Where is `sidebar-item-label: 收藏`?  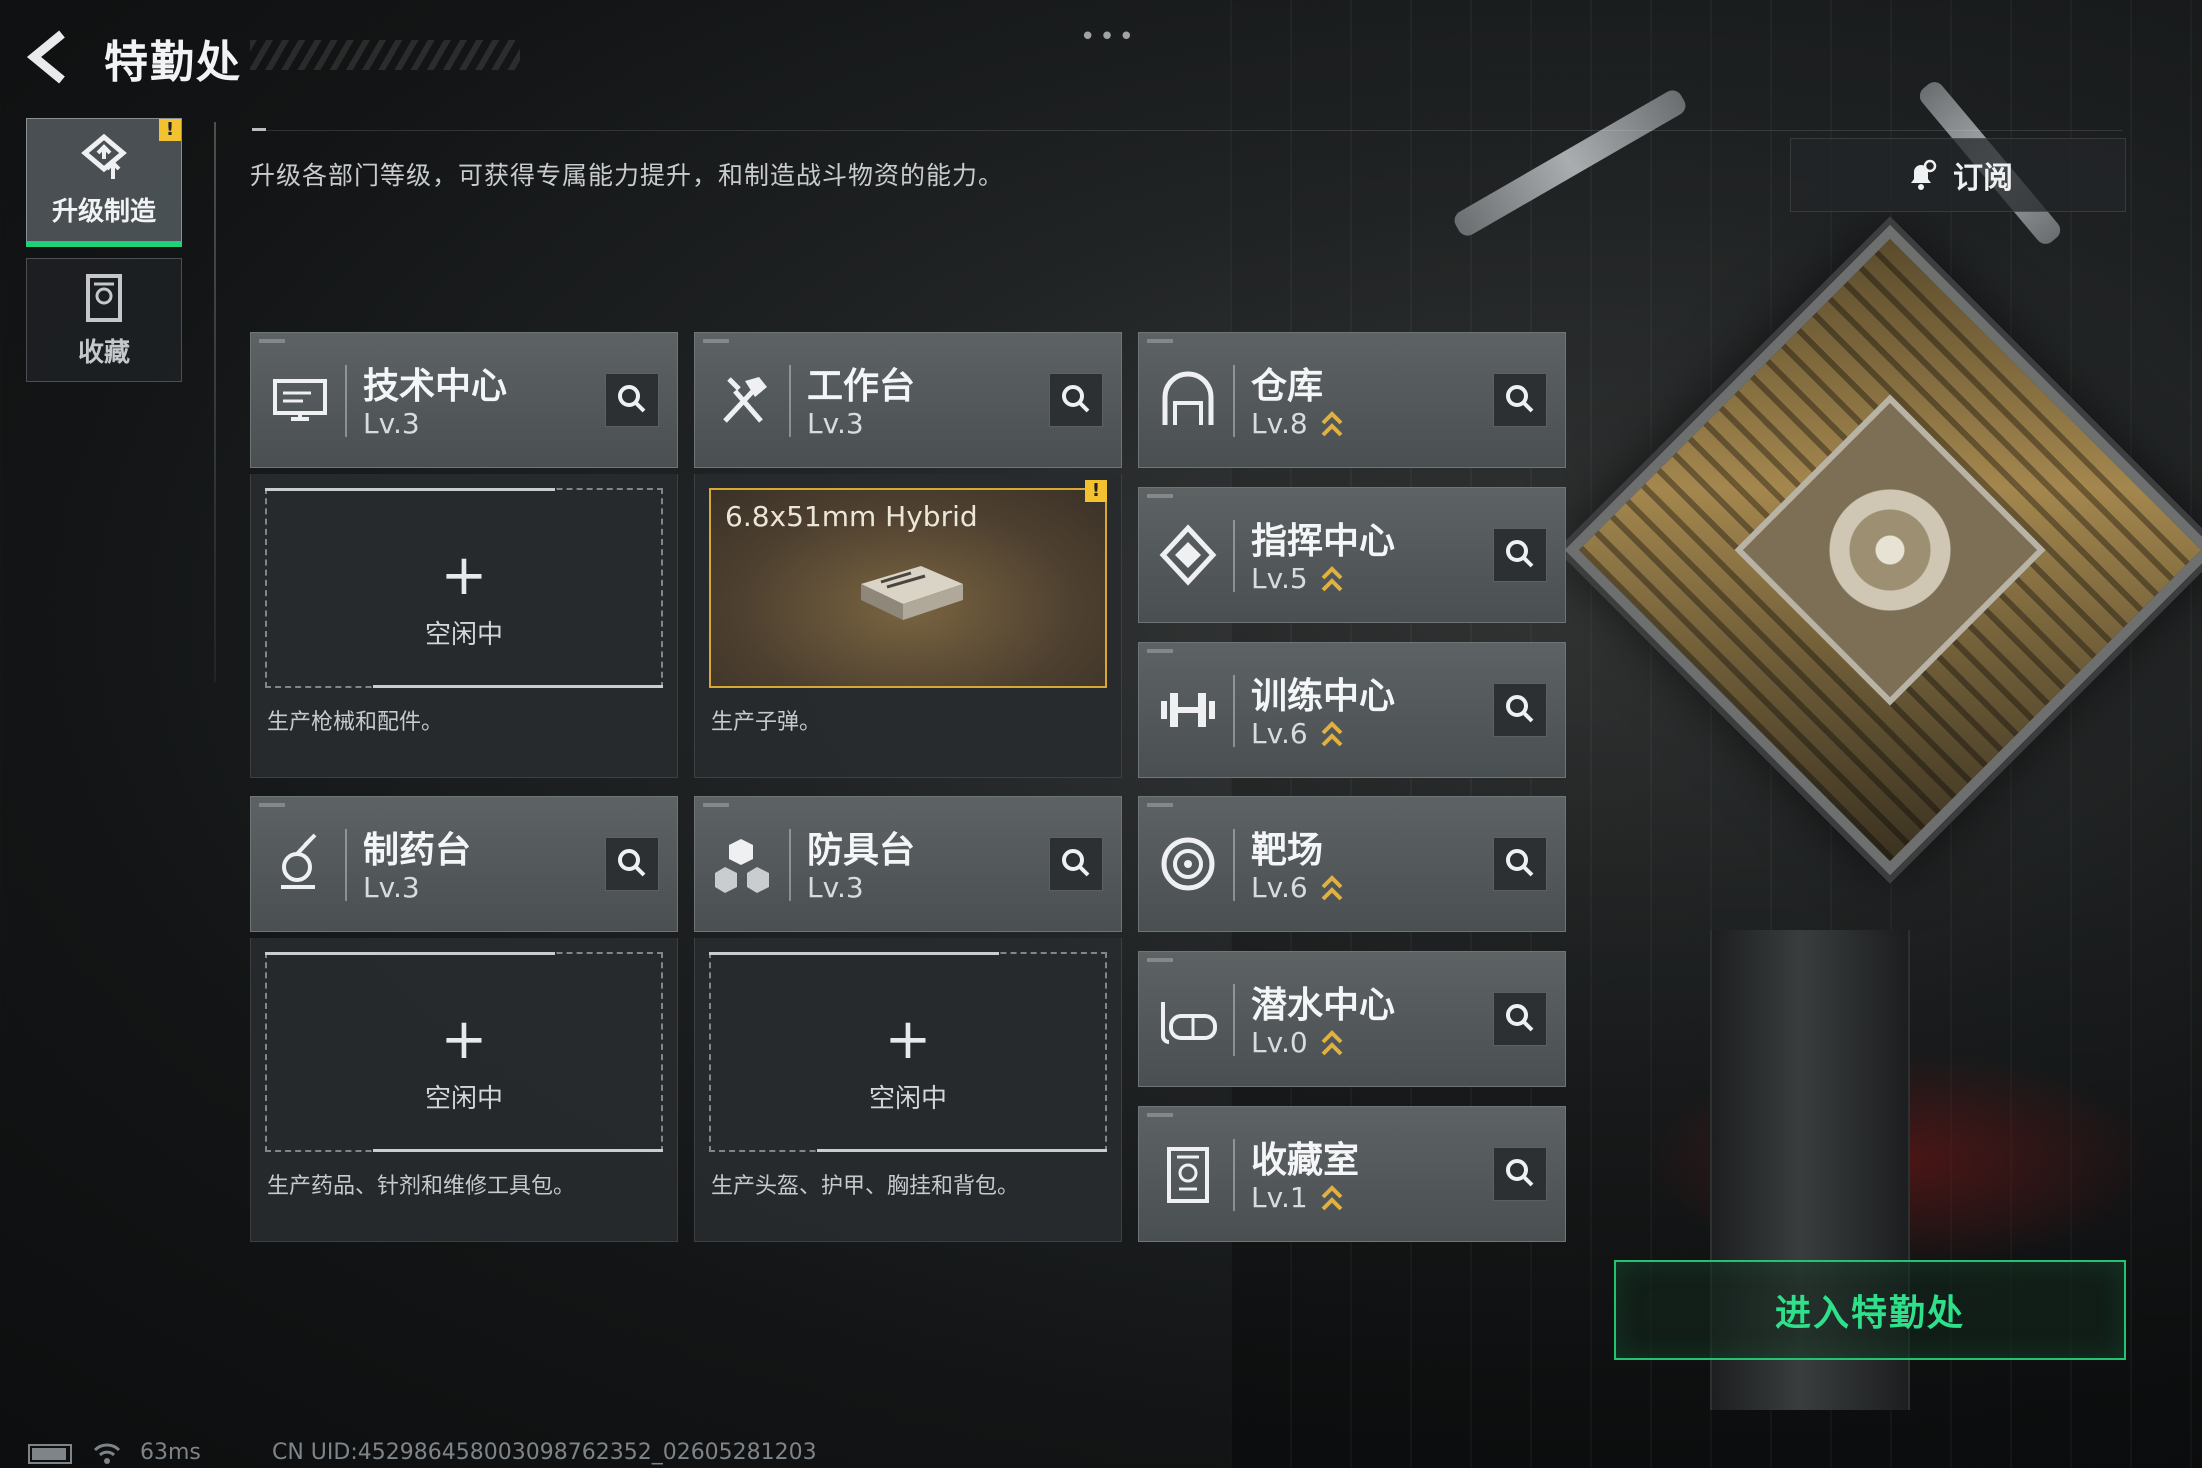 sidebar-item-label: 收藏 is located at coordinates (103, 352).